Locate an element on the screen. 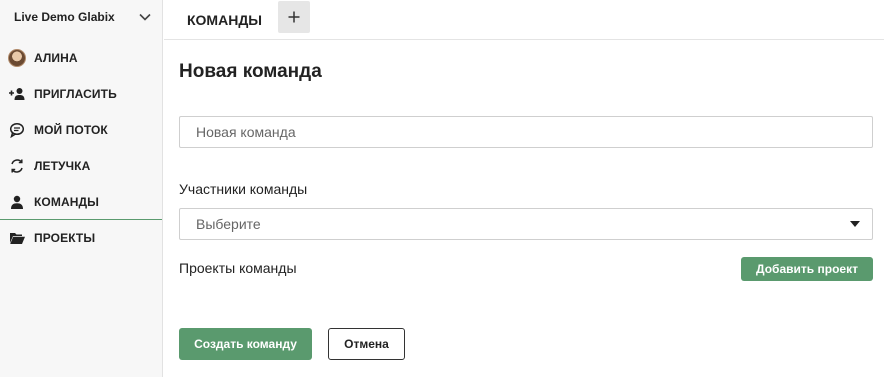  sidebar-item-my-stream: МОЙ ПОТОК is located at coordinates (81, 130).